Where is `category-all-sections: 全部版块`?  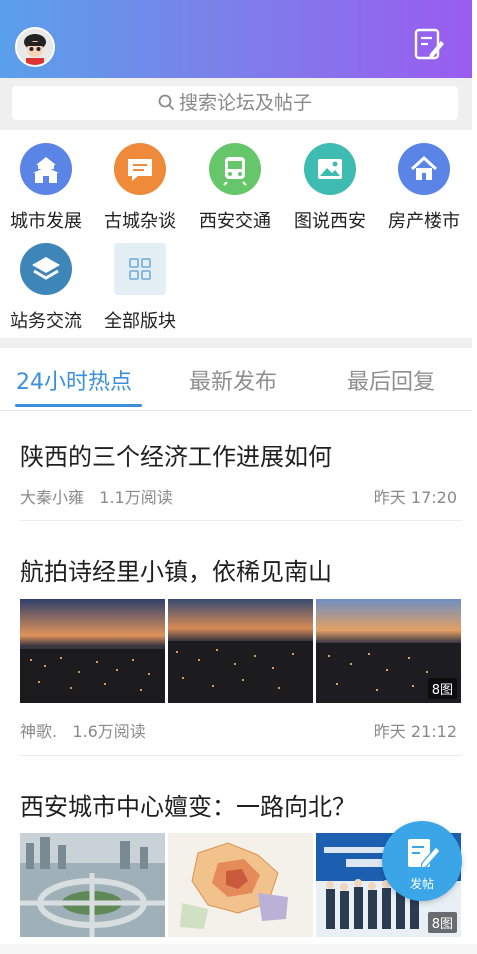
category-all-sections: 全部版块 is located at coordinates (140, 281).